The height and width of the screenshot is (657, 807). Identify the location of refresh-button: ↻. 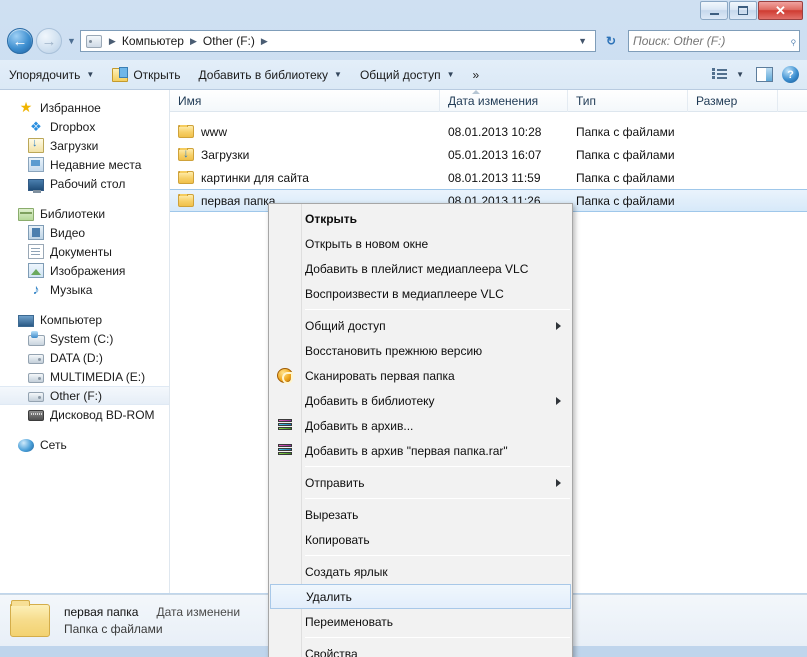
(611, 41).